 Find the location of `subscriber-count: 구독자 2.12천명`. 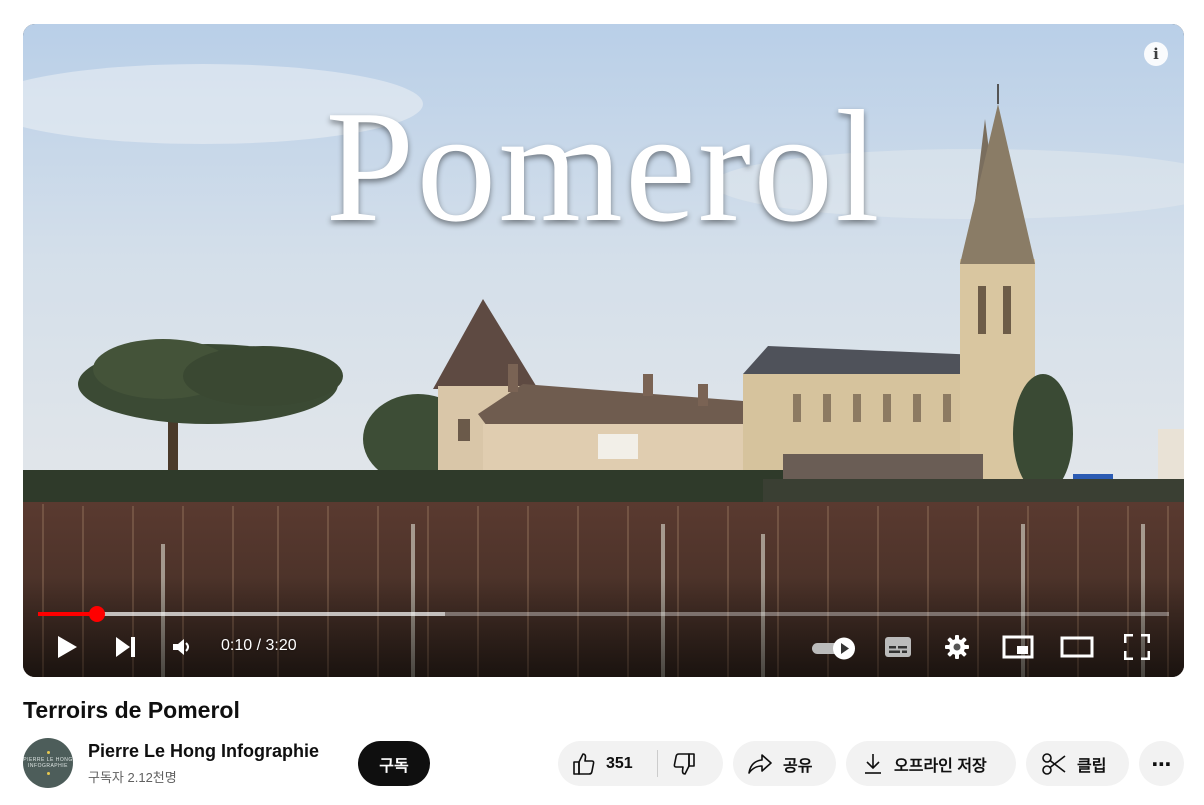

subscriber-count: 구독자 2.12천명 is located at coordinates (132, 777).